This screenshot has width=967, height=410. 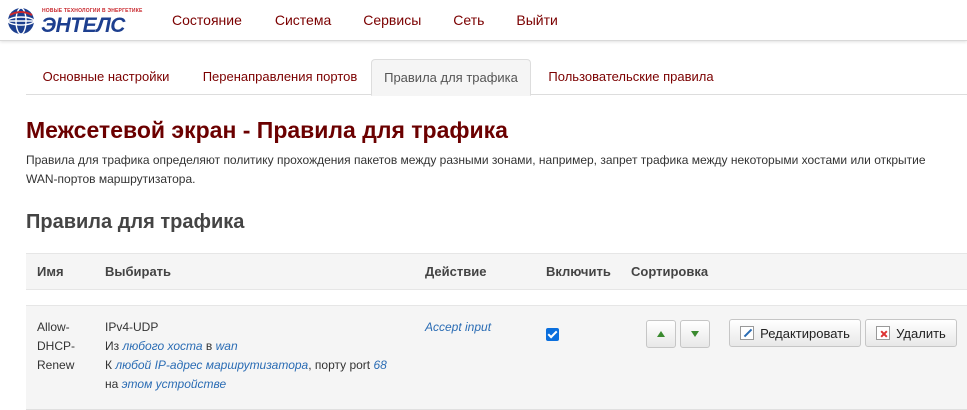 I want to click on delete-button: Удалить, so click(x=911, y=333).